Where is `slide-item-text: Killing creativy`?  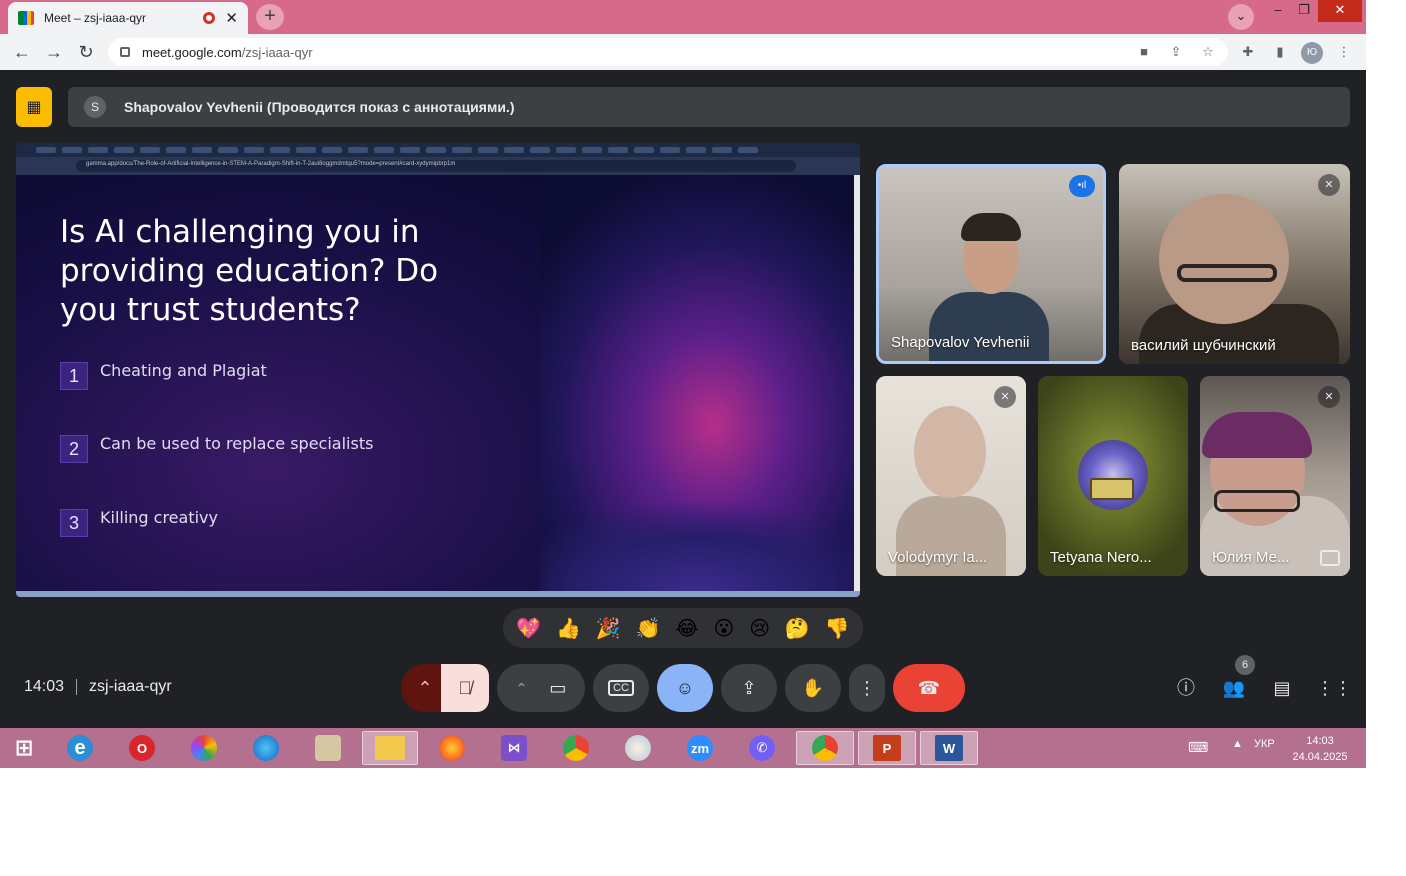
slide-item-text: Killing creativy is located at coordinates (159, 517).